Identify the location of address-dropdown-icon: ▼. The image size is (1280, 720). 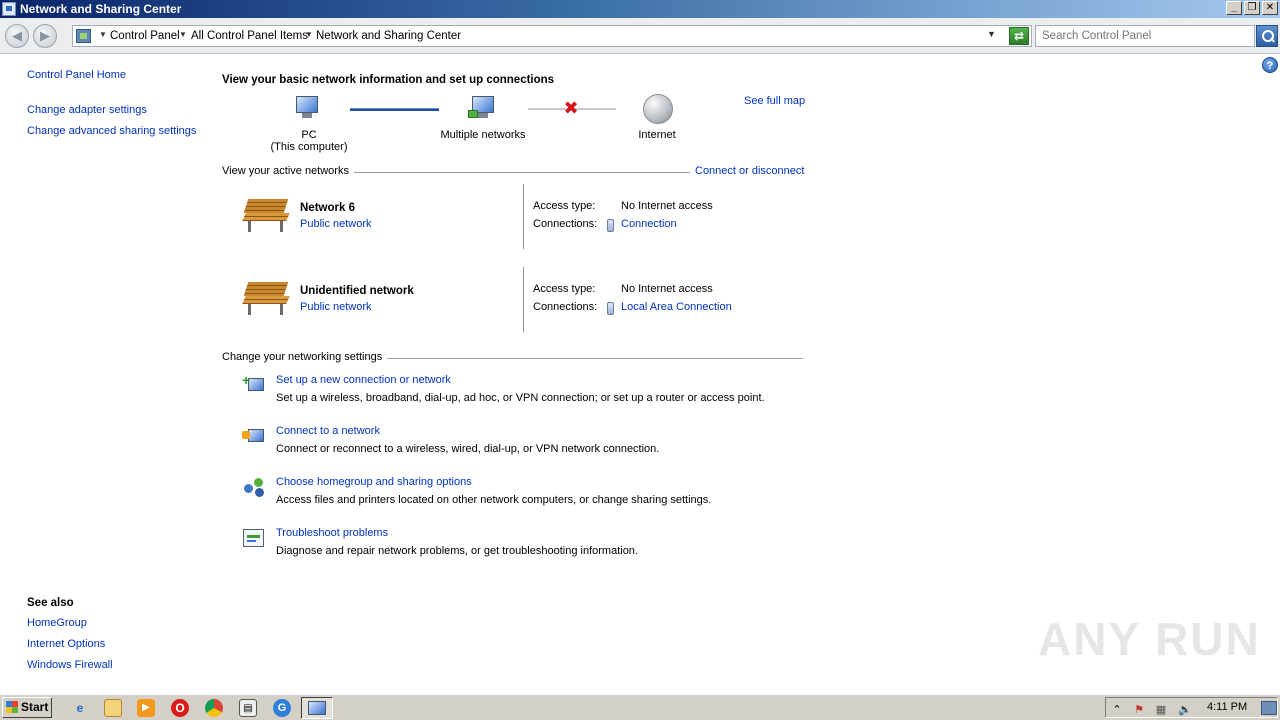
(991, 34).